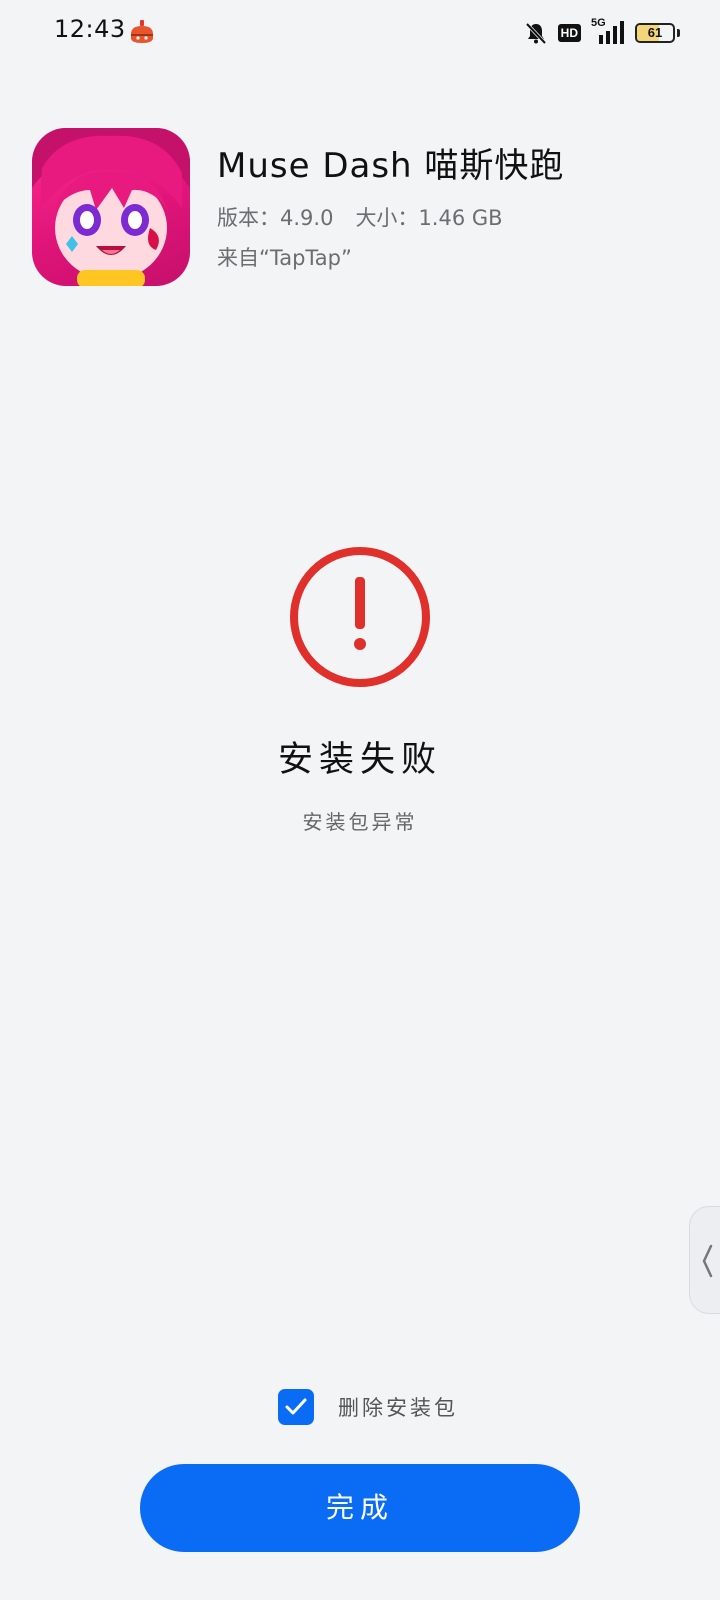  Describe the element at coordinates (360, 1508) in the screenshot. I see `done-button: 完成` at that location.